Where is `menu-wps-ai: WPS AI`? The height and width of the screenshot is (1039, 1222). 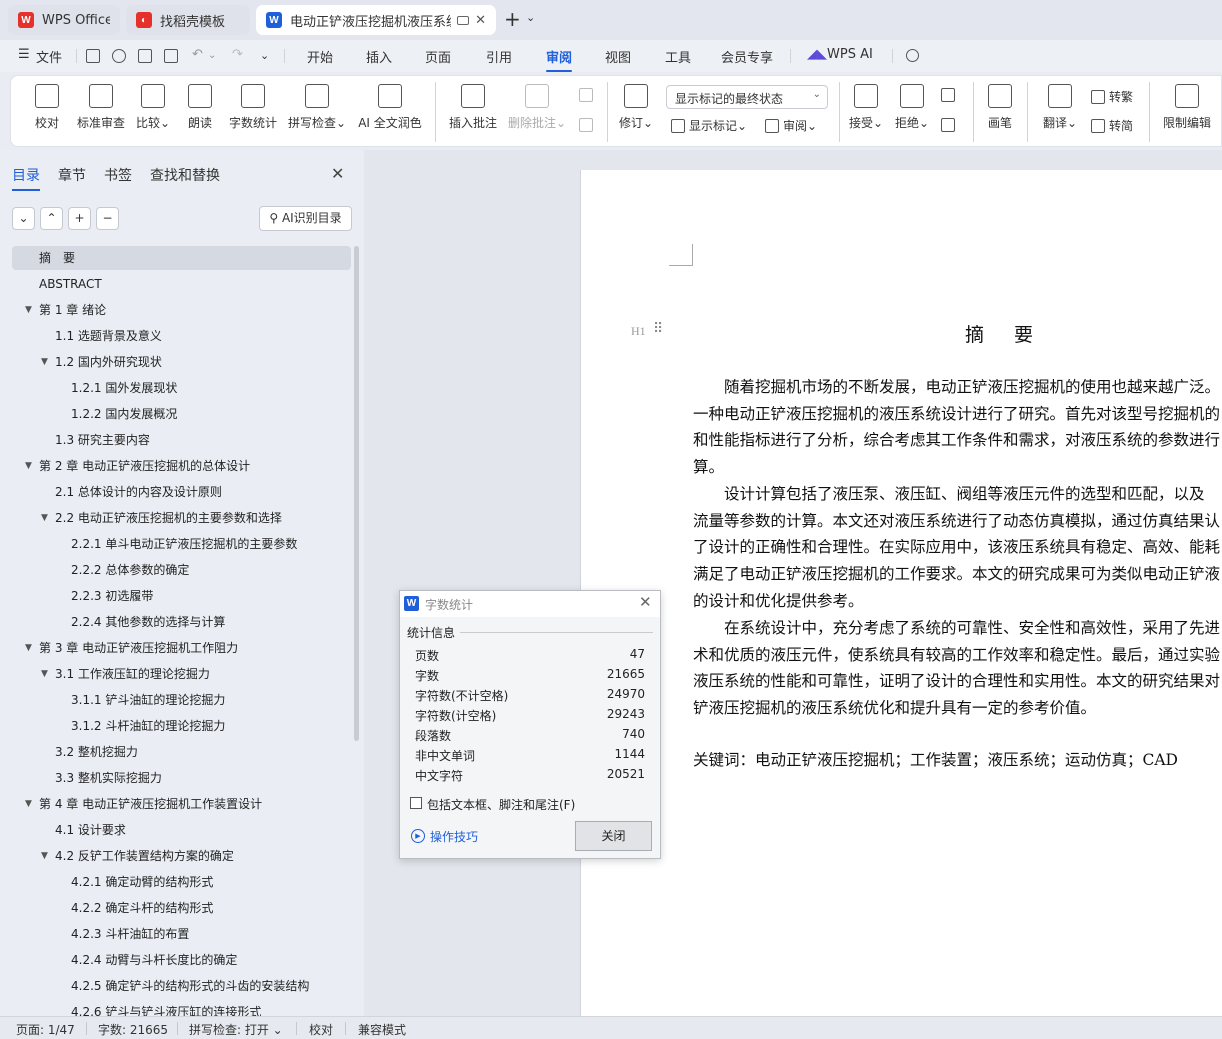 menu-wps-ai: WPS AI is located at coordinates (850, 54).